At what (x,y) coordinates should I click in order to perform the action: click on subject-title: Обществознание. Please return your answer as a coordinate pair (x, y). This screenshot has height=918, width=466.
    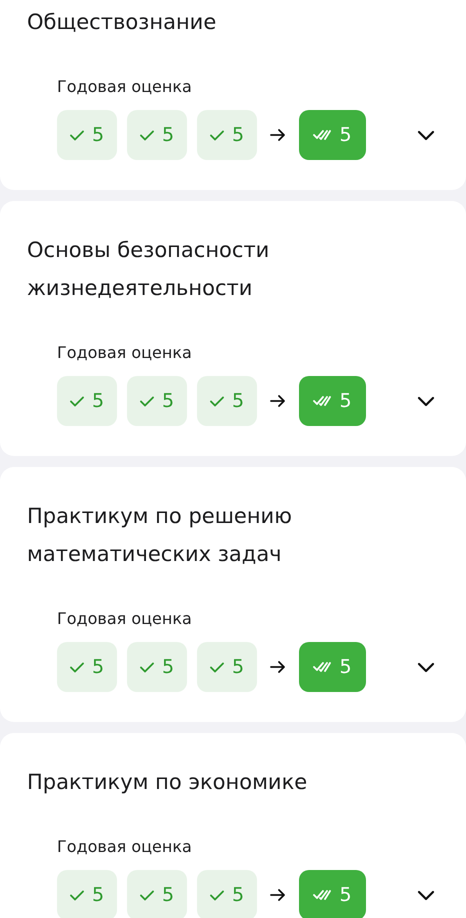
    Looking at the image, I should click on (122, 22).